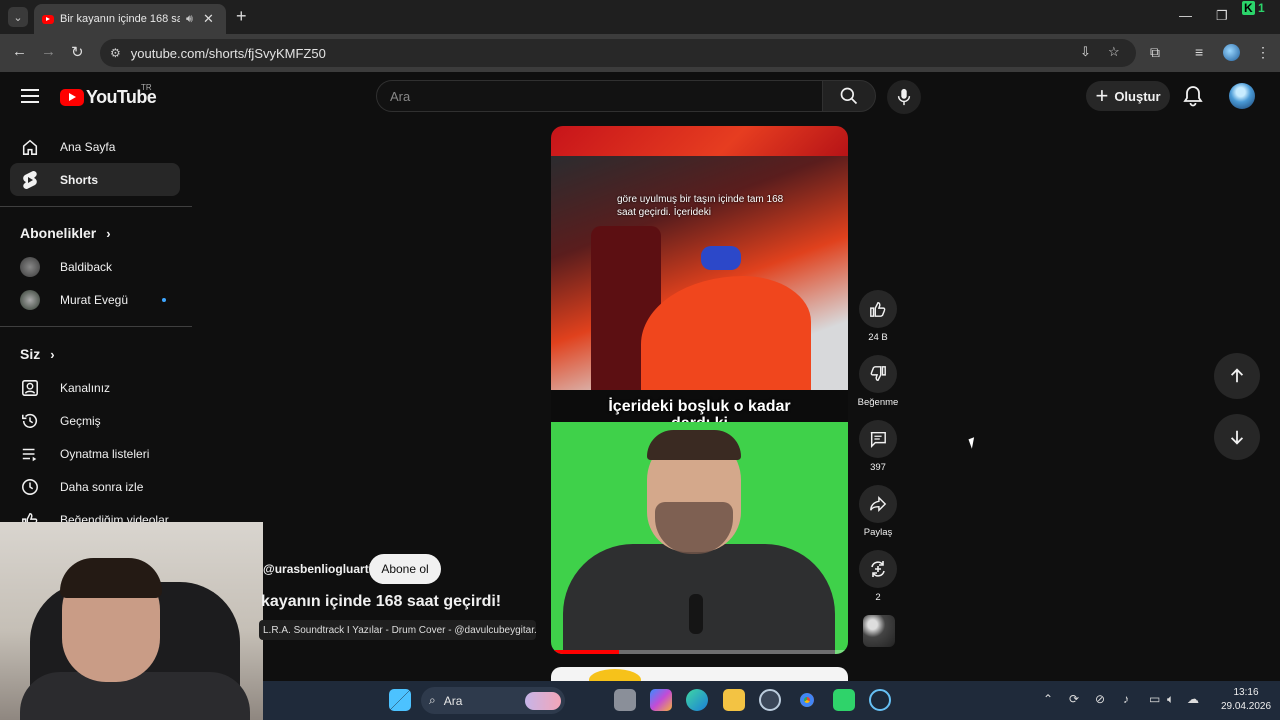  Describe the element at coordinates (1155, 52) in the screenshot. I see `extensions-icon: ⧉` at that location.